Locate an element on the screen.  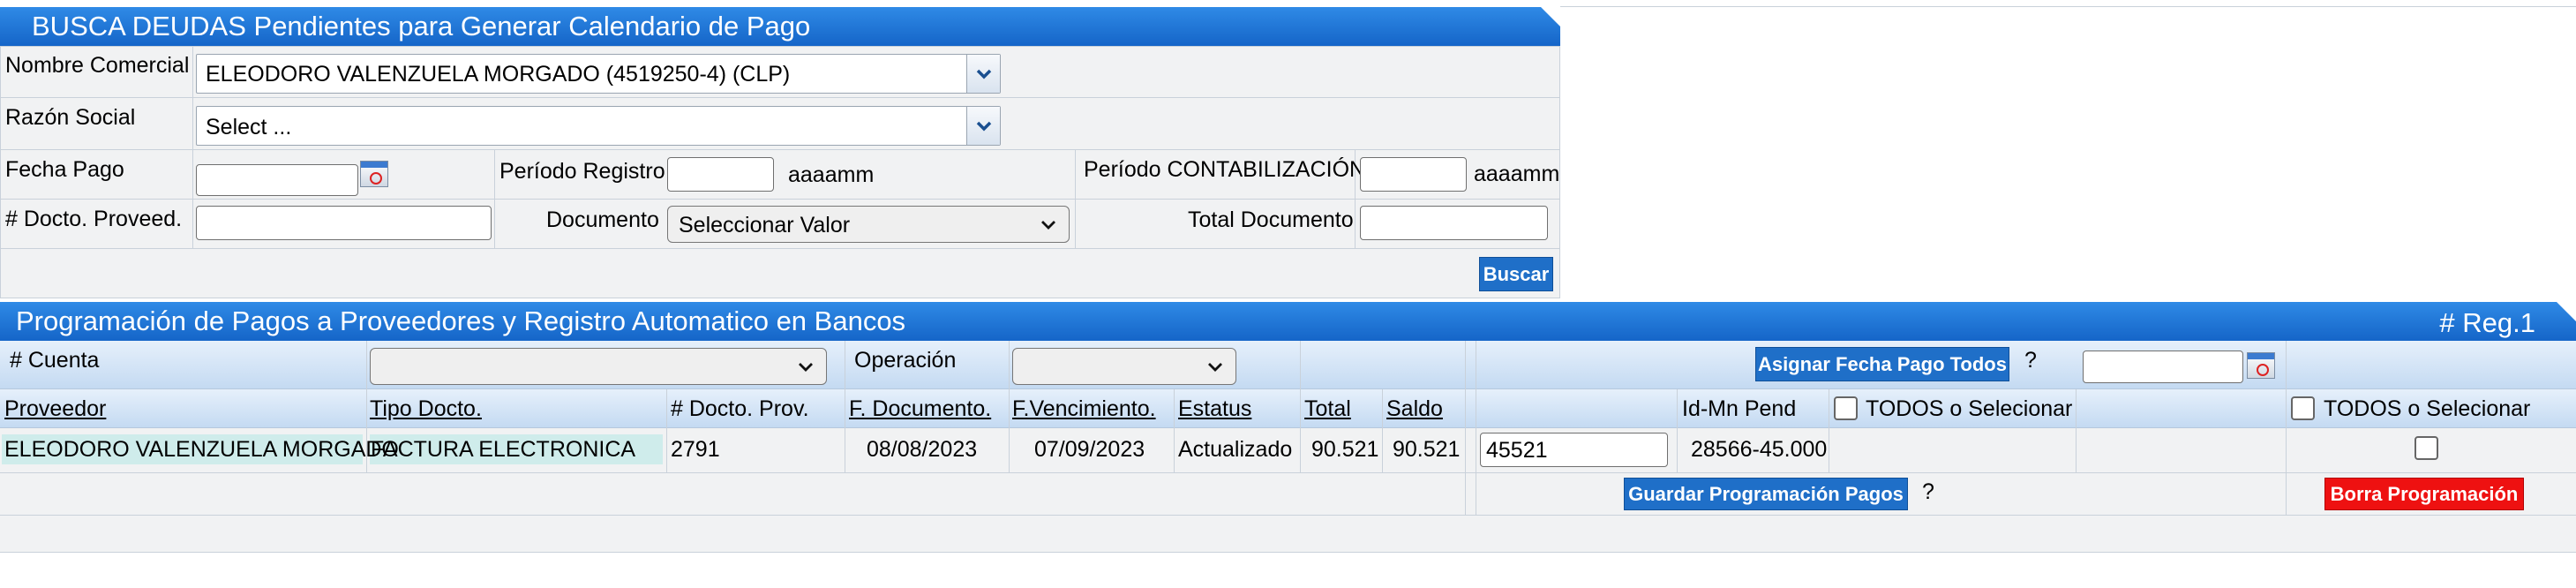
periodo-contab-input is located at coordinates (1413, 174).